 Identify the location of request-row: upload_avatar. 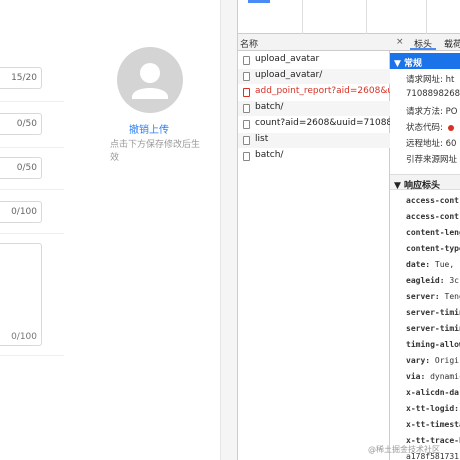
(314, 60).